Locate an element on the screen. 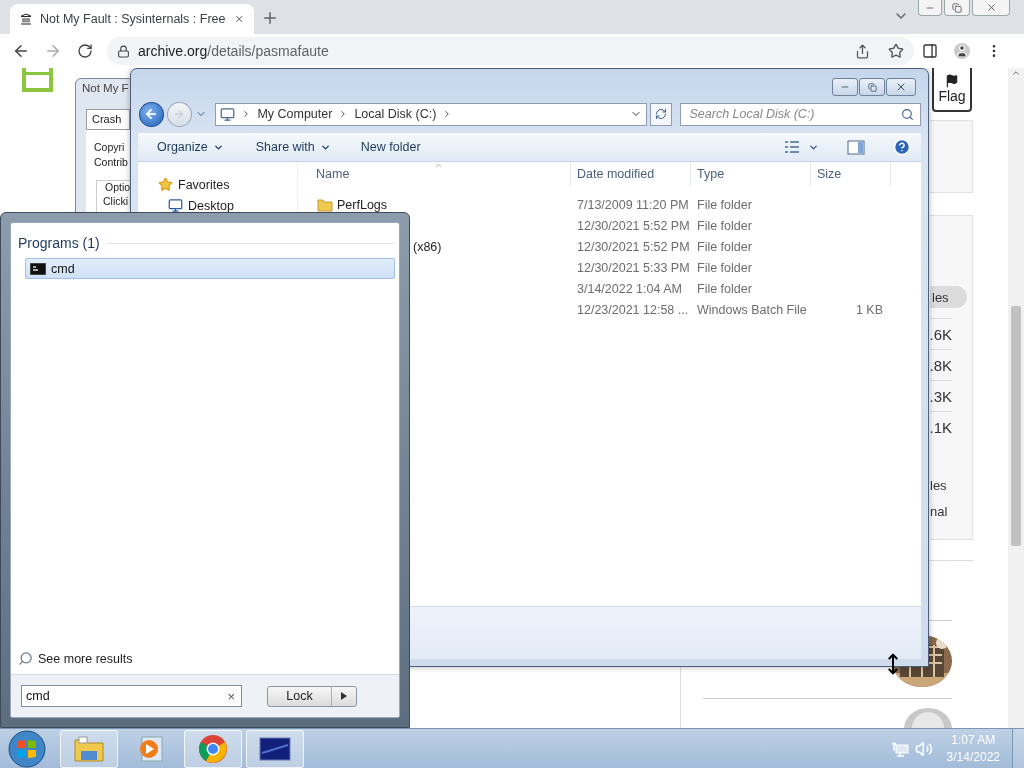  type-cell-text: Windows Batch File is located at coordinates (752, 309).